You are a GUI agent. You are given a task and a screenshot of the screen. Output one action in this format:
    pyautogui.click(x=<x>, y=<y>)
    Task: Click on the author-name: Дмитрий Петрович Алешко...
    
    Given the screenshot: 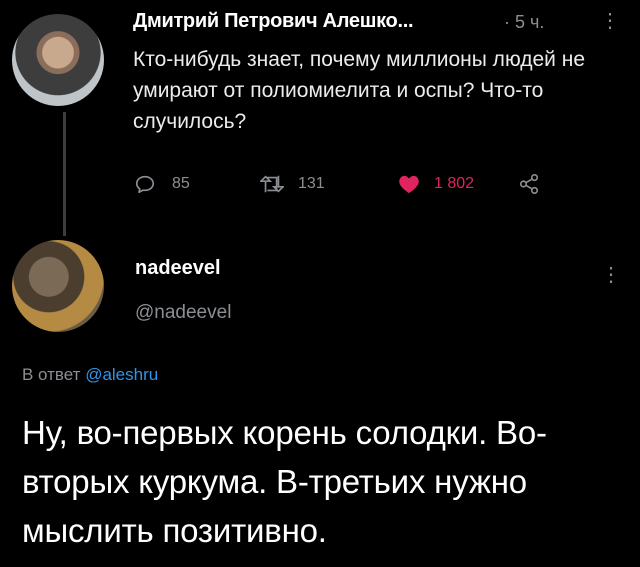 What is the action you would take?
    pyautogui.click(x=273, y=21)
    